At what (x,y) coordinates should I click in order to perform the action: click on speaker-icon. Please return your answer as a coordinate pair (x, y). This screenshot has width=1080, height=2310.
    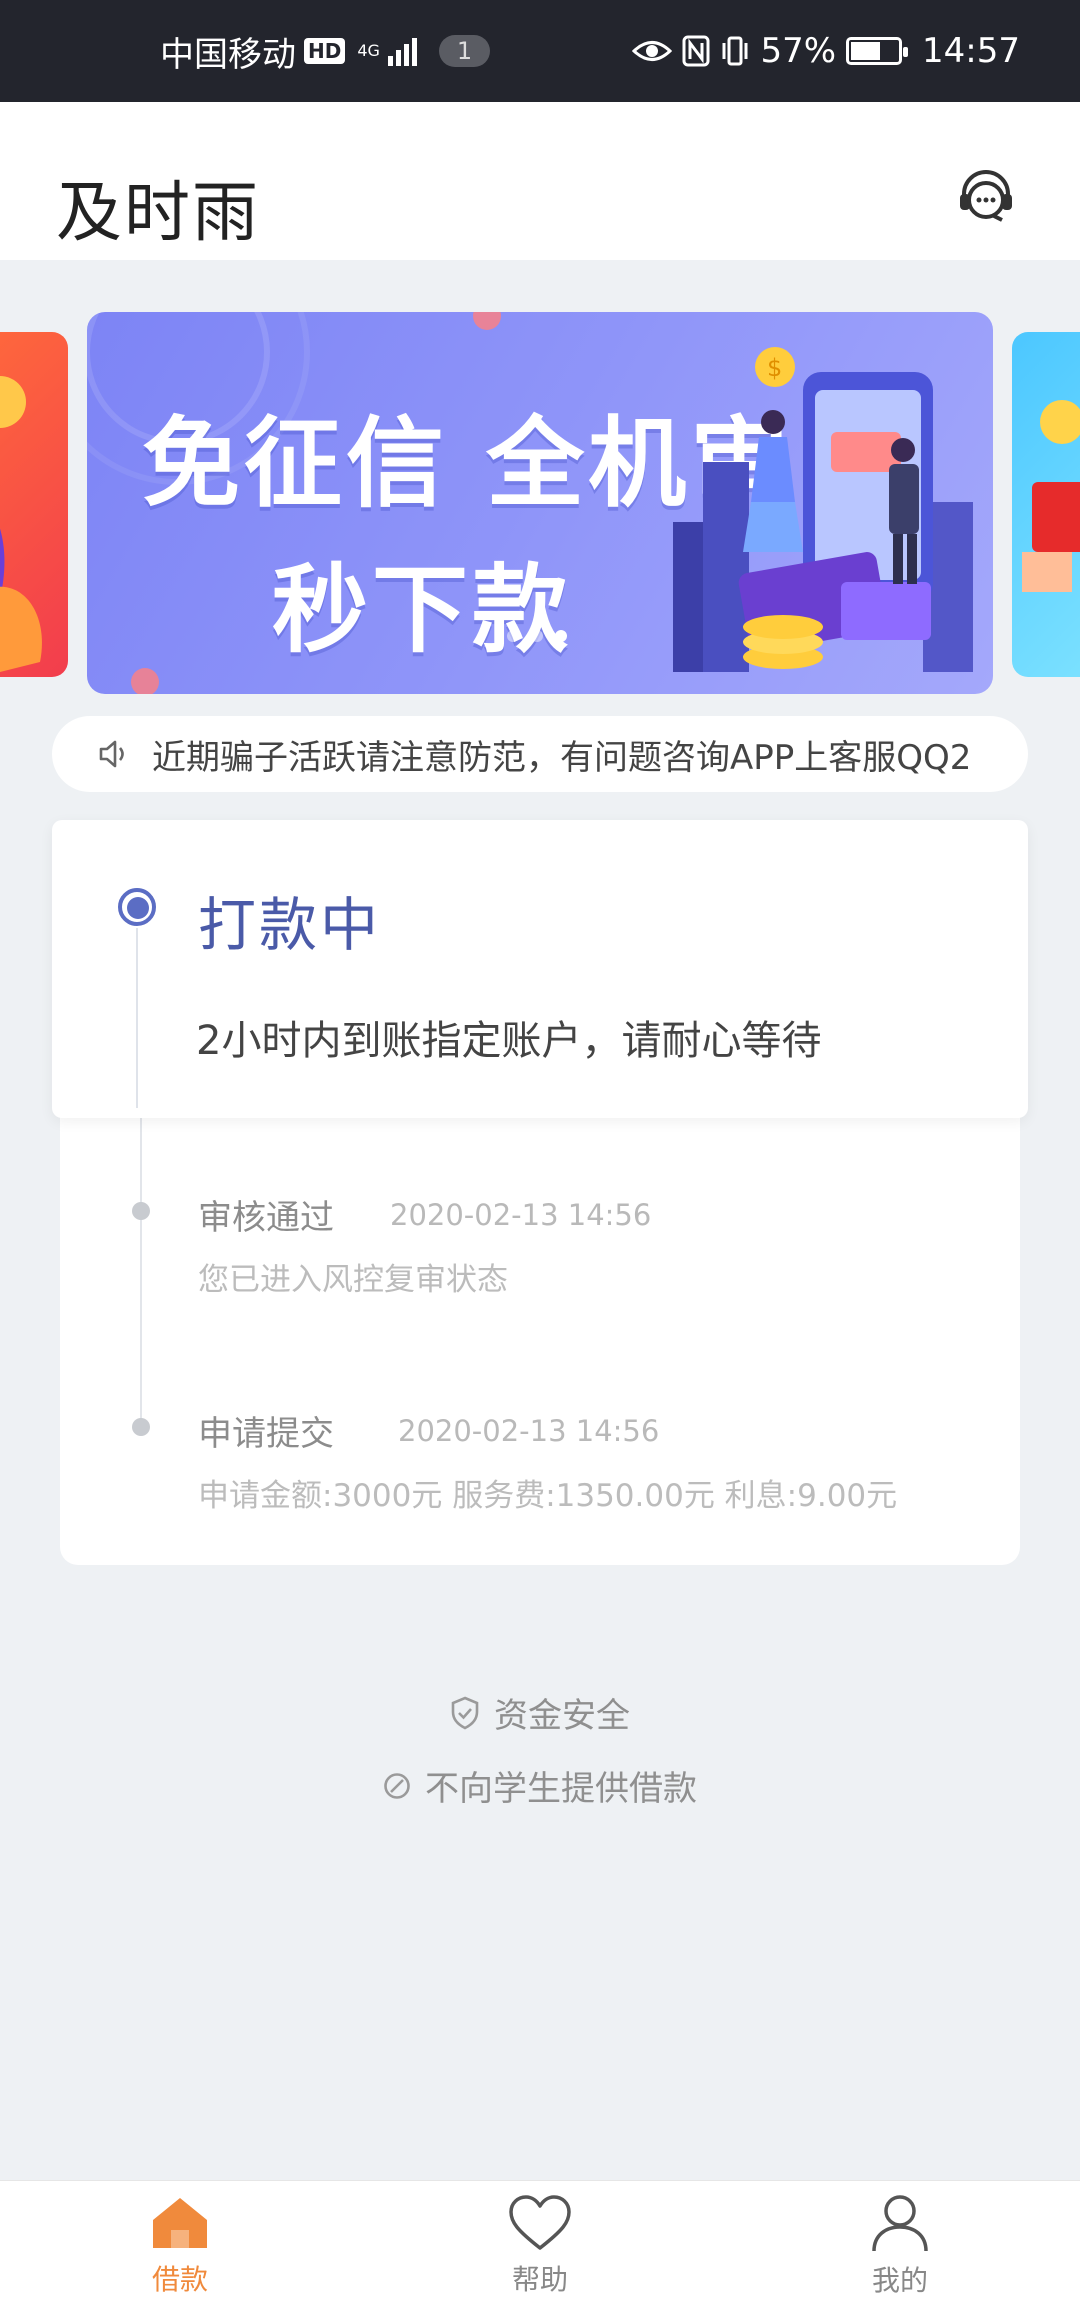
    Looking at the image, I should click on (111, 754).